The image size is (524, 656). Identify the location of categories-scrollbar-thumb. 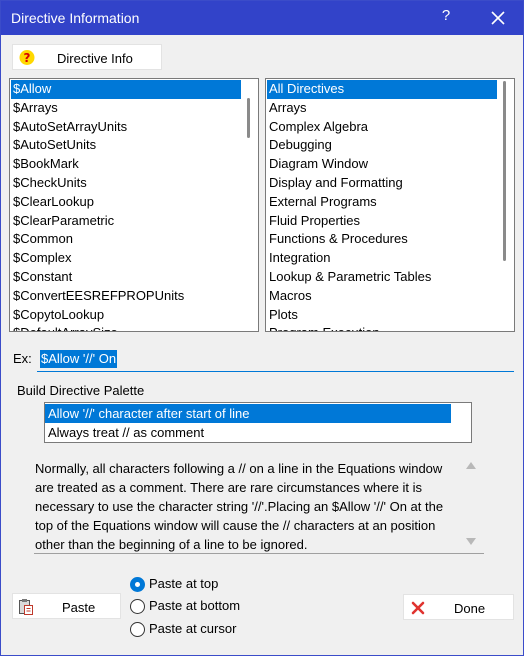
(504, 171).